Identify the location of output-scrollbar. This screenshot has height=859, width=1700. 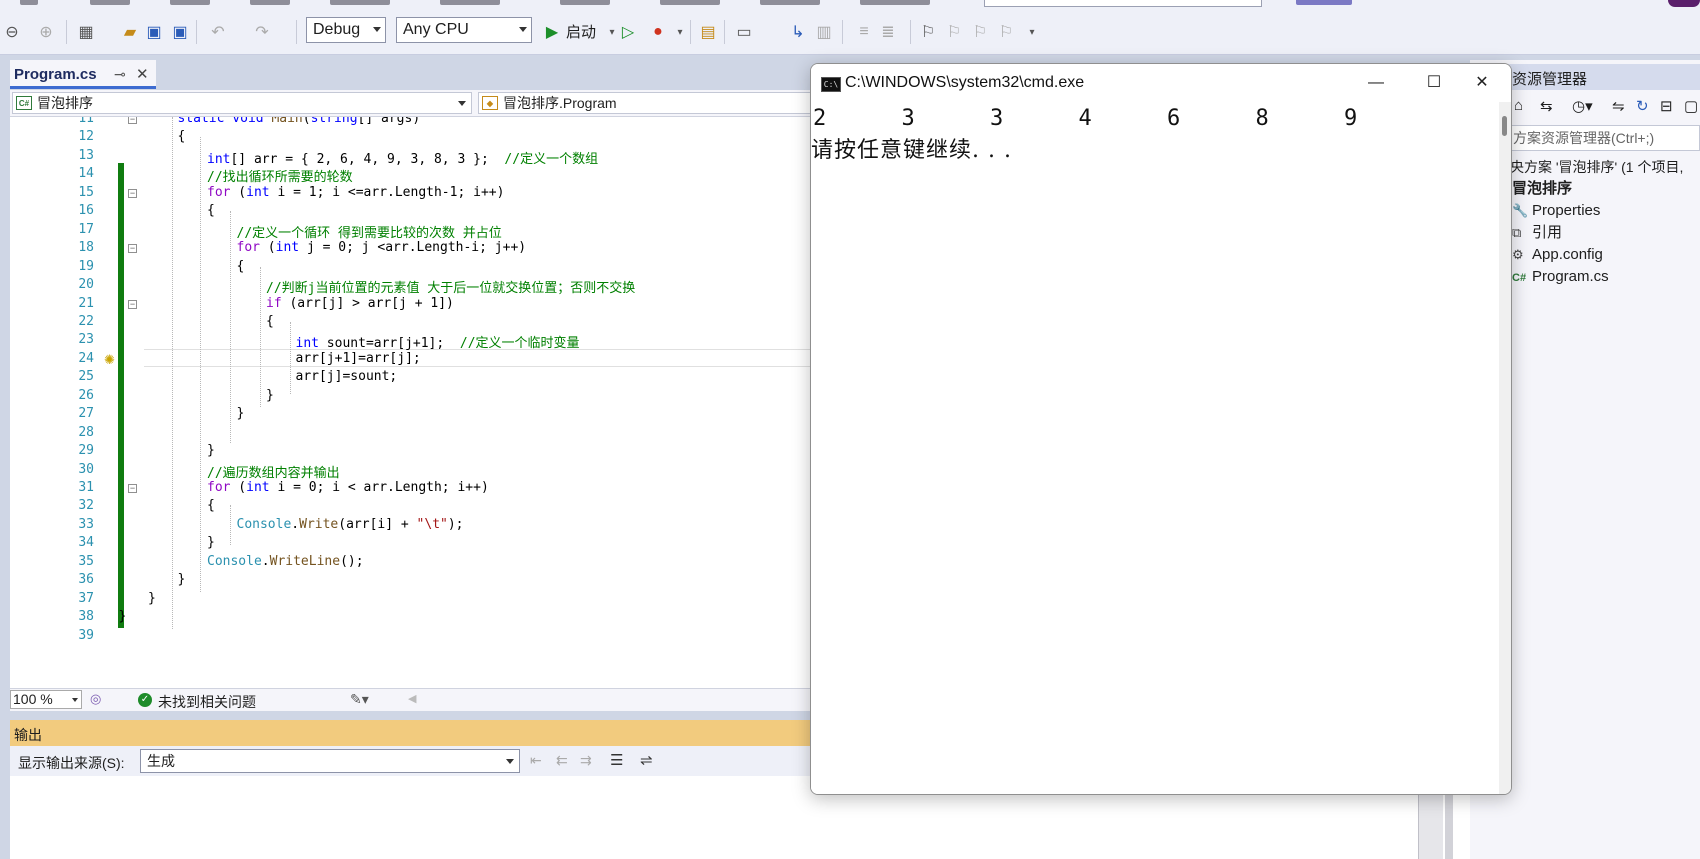
(1430, 824).